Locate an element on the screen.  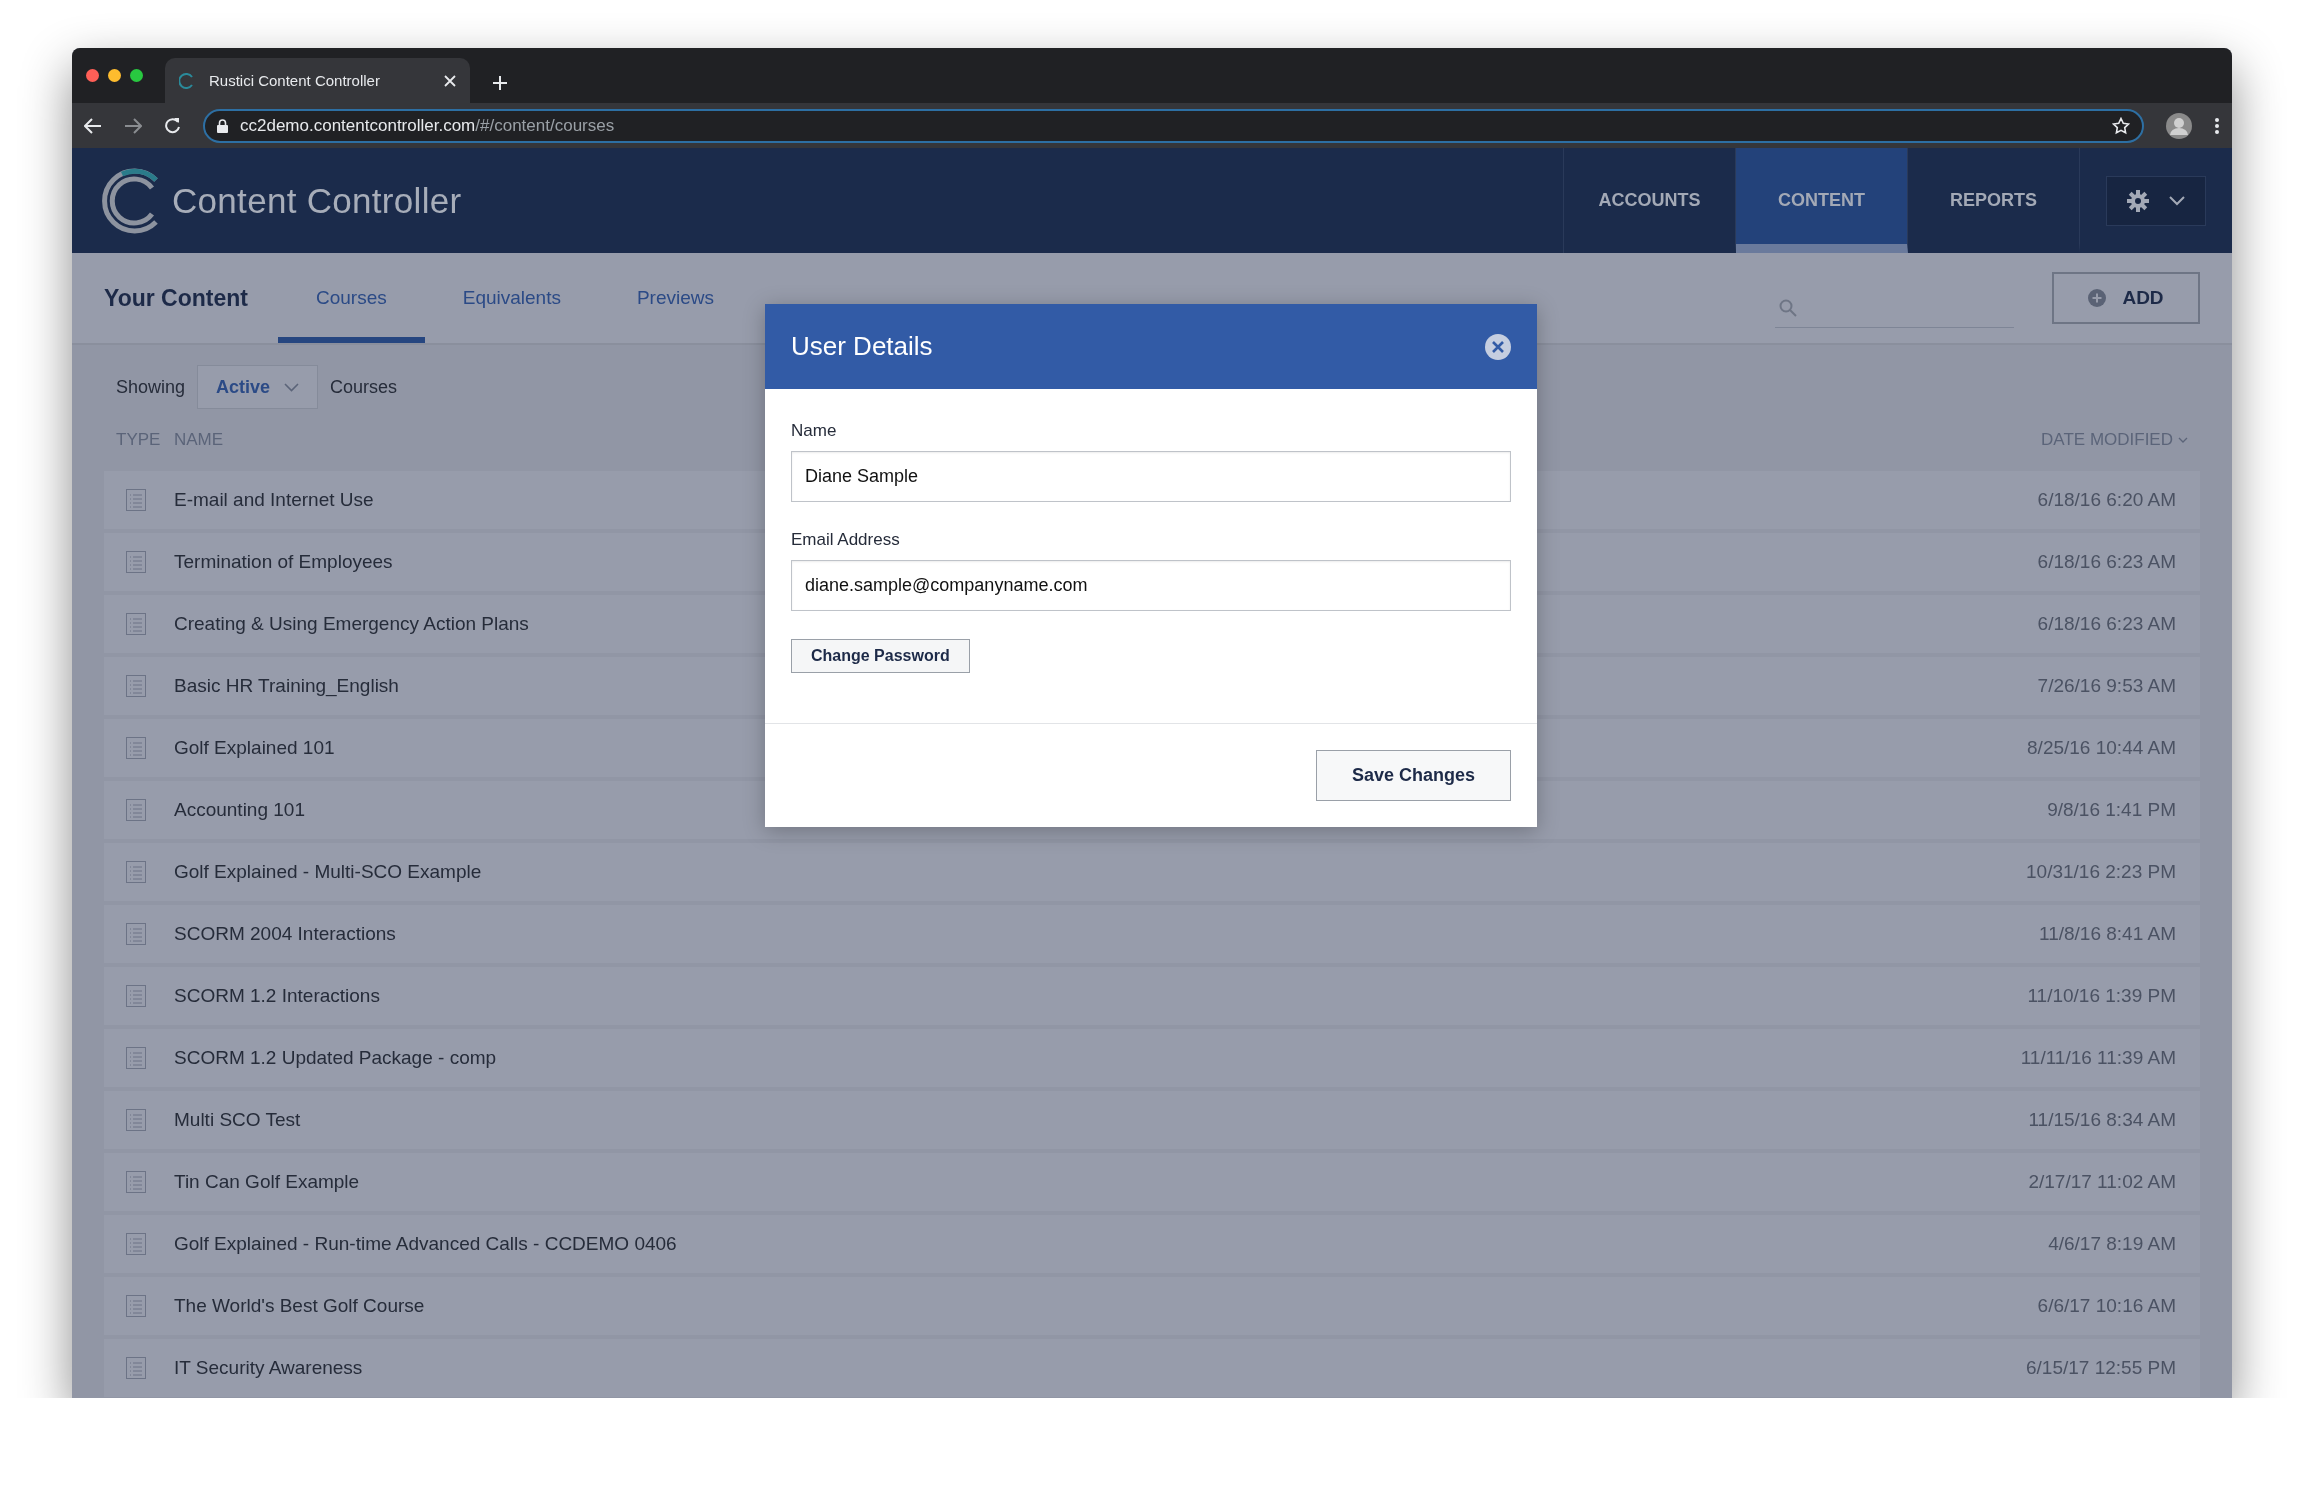
course-name: IT Security Awareness is located at coordinates (268, 1368).